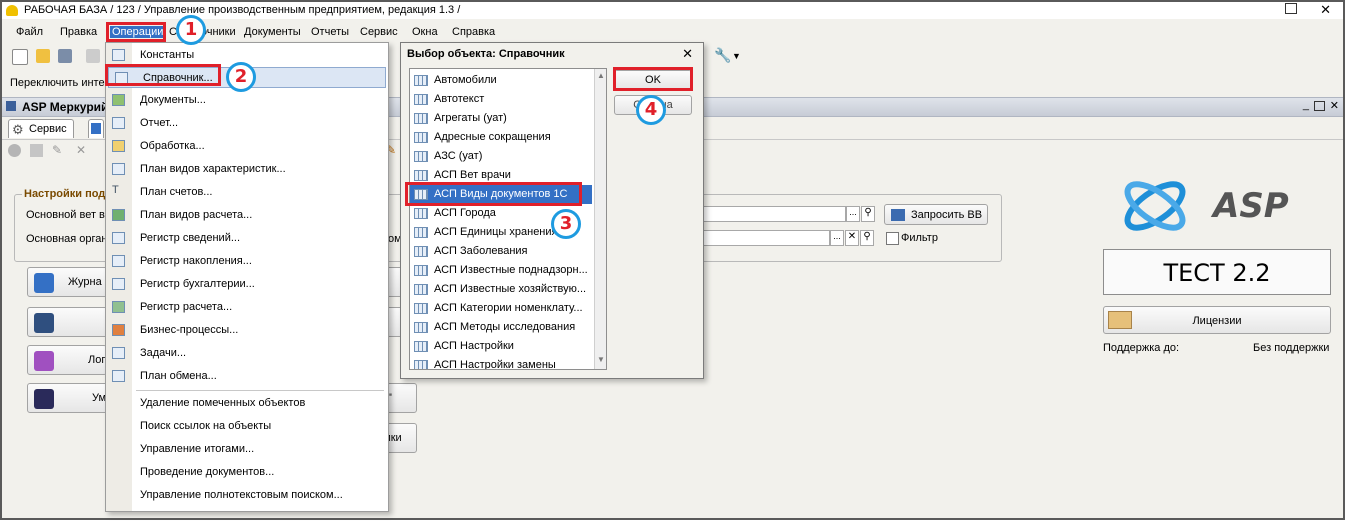 This screenshot has height=524, width=1349. Describe the element at coordinates (44, 283) in the screenshot. I see `journal-icon` at that location.